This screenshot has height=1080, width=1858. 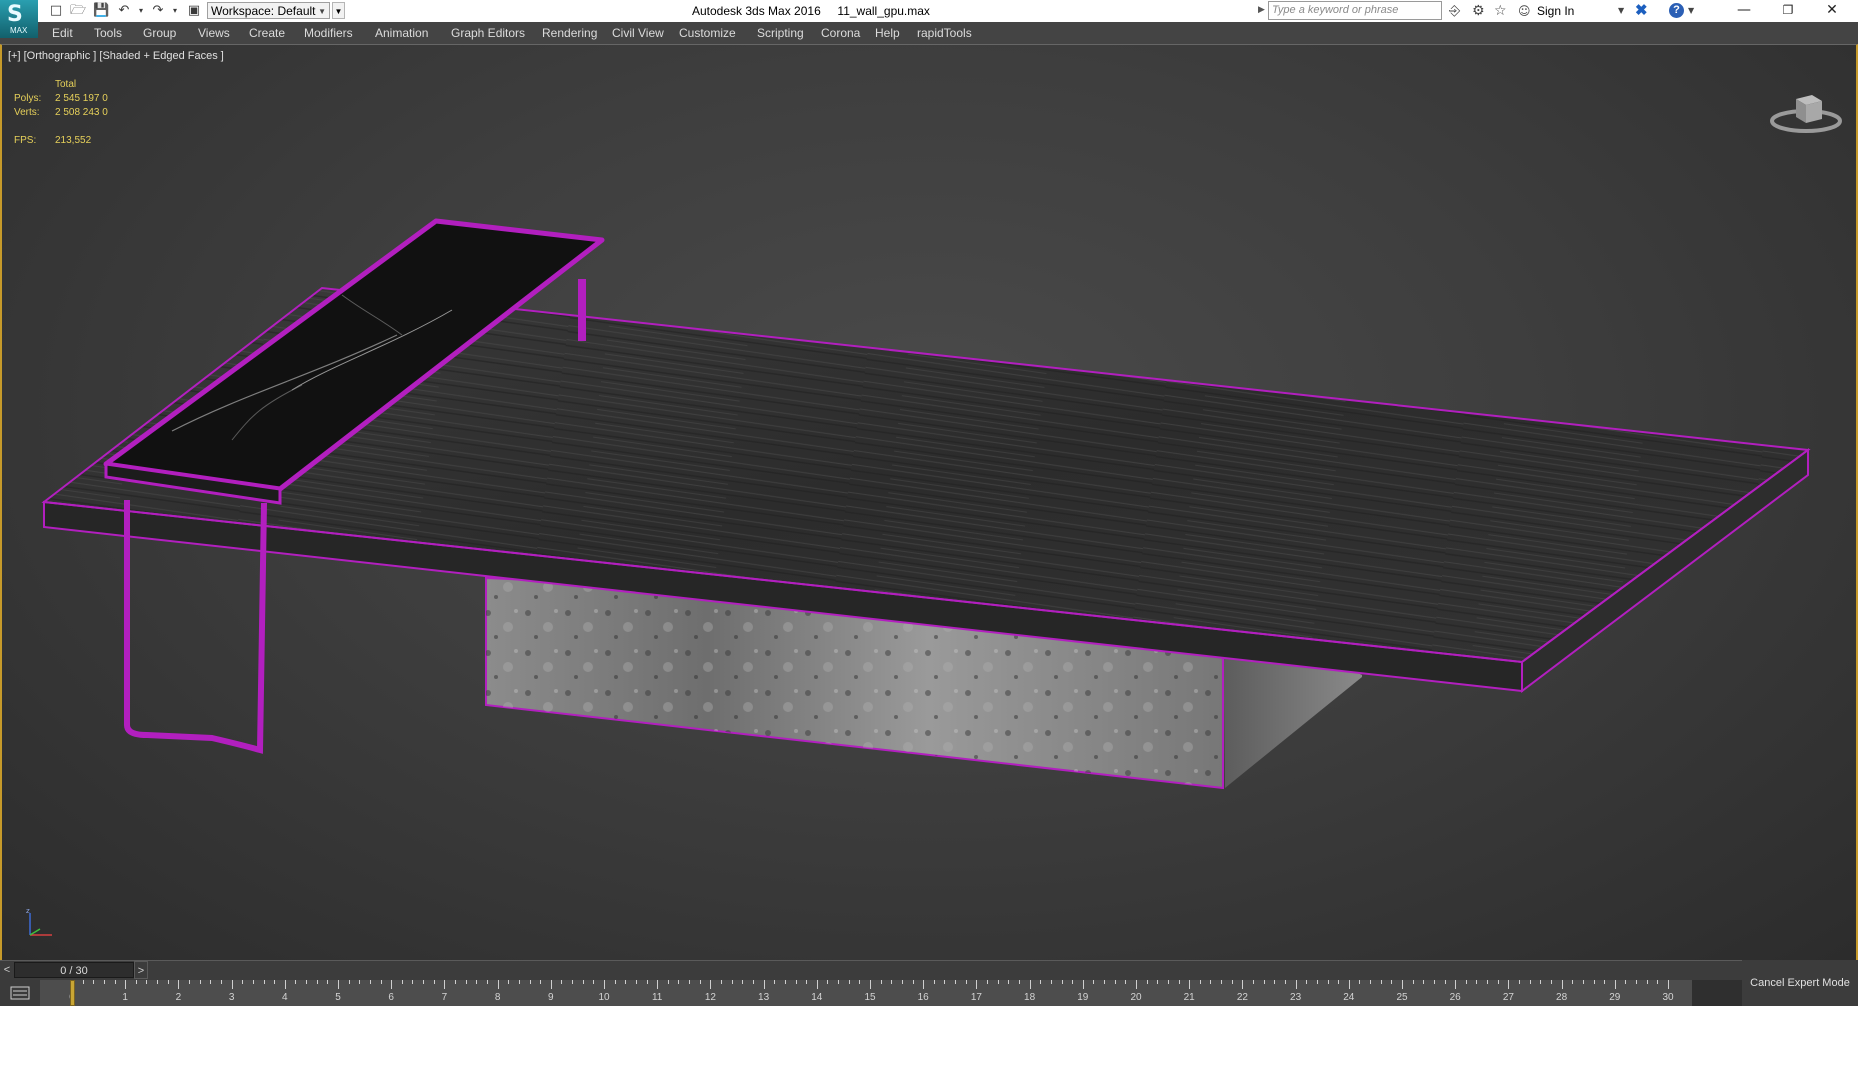 I want to click on workspace-select: Workspace: Default ▼, so click(x=268, y=10).